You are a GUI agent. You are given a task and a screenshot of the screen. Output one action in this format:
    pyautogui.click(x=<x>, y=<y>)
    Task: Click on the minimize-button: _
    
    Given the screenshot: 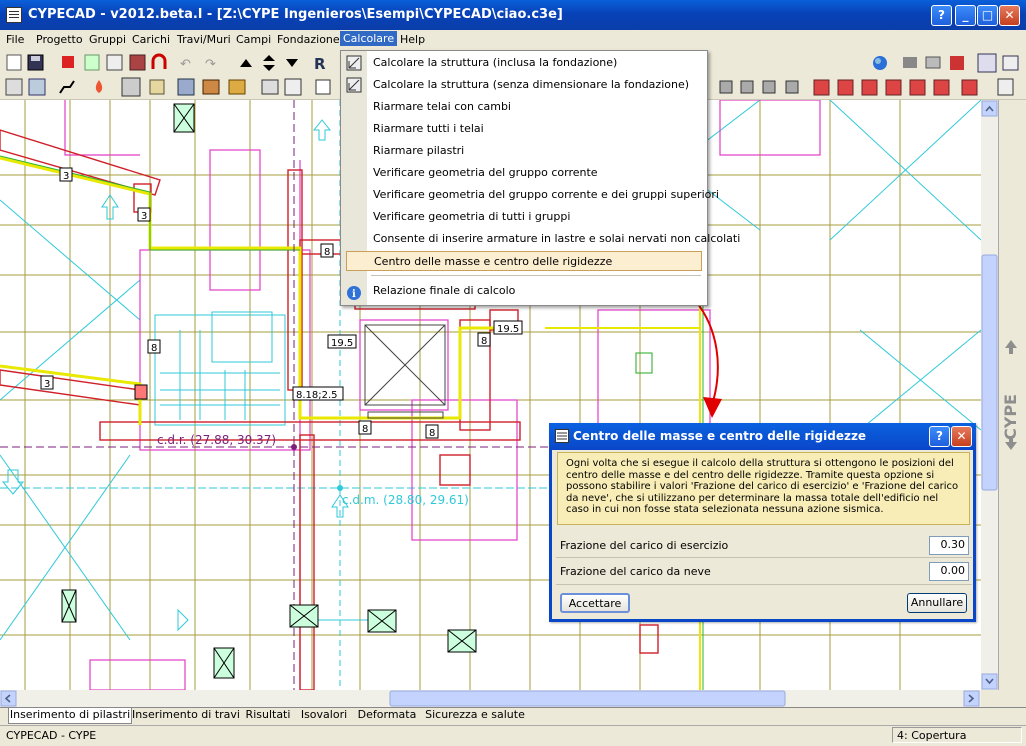 What is the action you would take?
    pyautogui.click(x=965, y=15)
    